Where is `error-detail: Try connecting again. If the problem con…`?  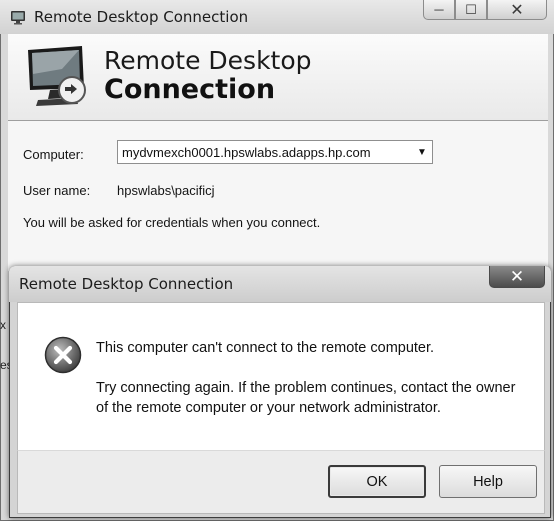 error-detail: Try connecting again. If the problem con… is located at coordinates (306, 398).